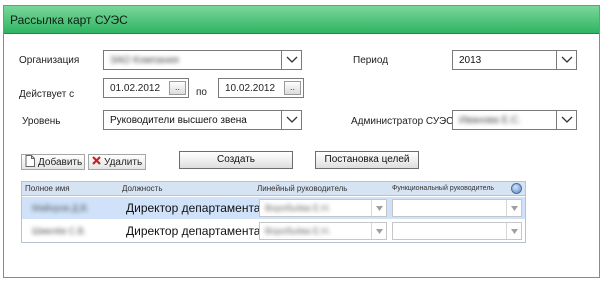  Describe the element at coordinates (69, 20) in the screenshot. I see `window-title: Рассылка карт СУЭС` at that location.